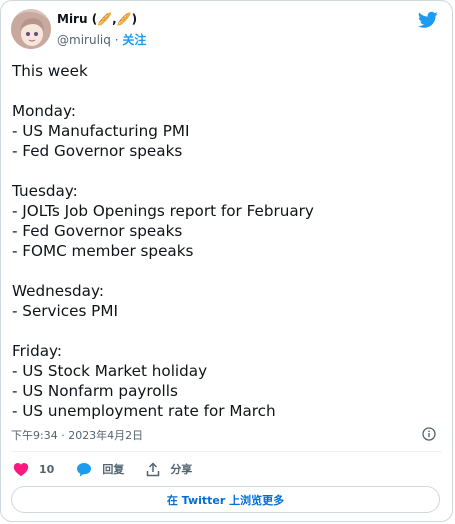  What do you see at coordinates (181, 469) in the screenshot?
I see `share-label: 分享` at bounding box center [181, 469].